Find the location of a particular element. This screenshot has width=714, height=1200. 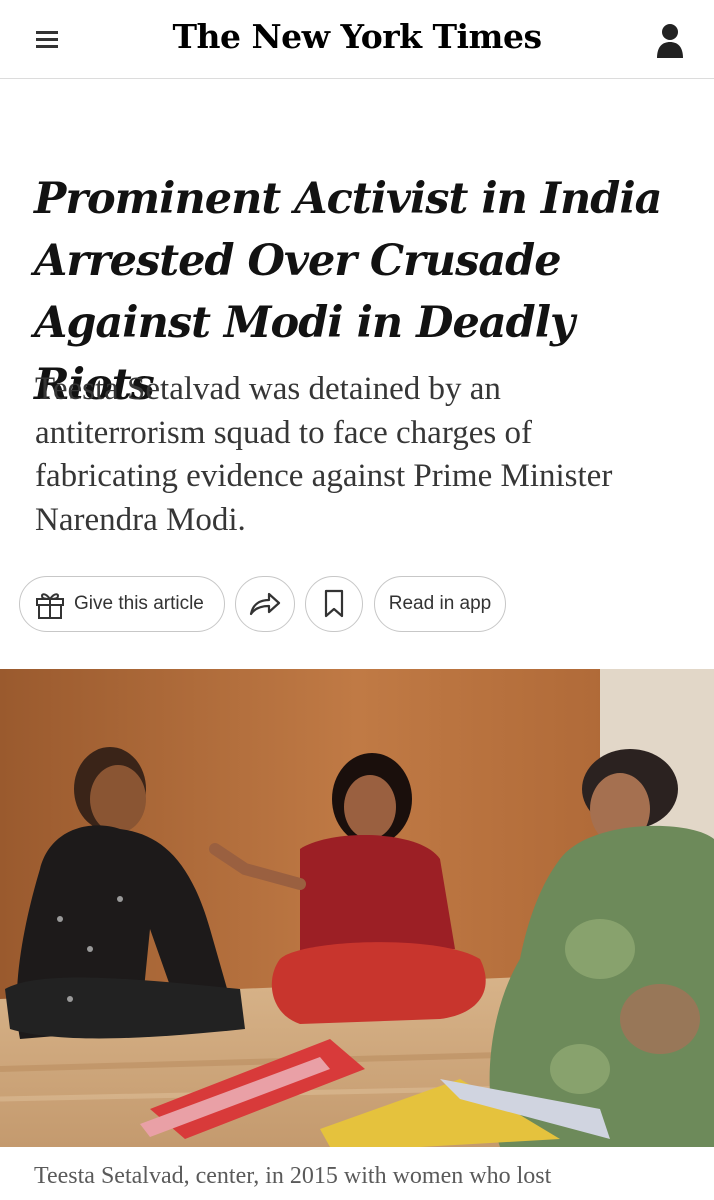

account-button is located at coordinates (670, 40).